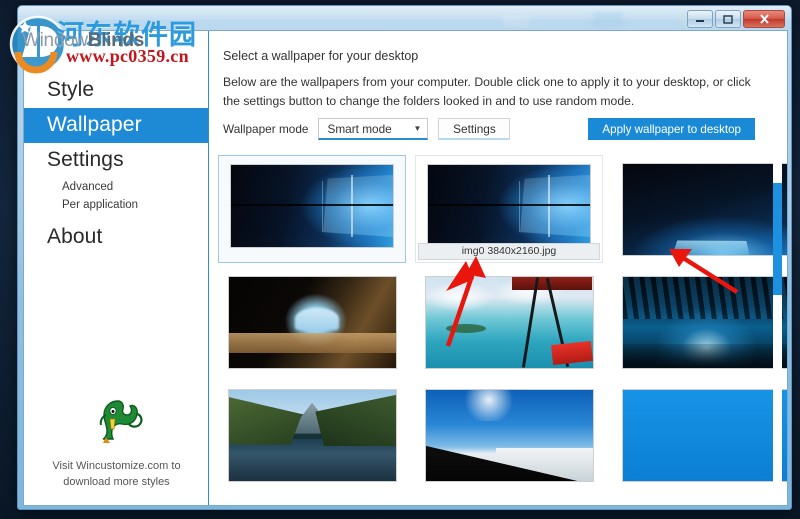 The image size is (800, 519). I want to click on close-button, so click(764, 19).